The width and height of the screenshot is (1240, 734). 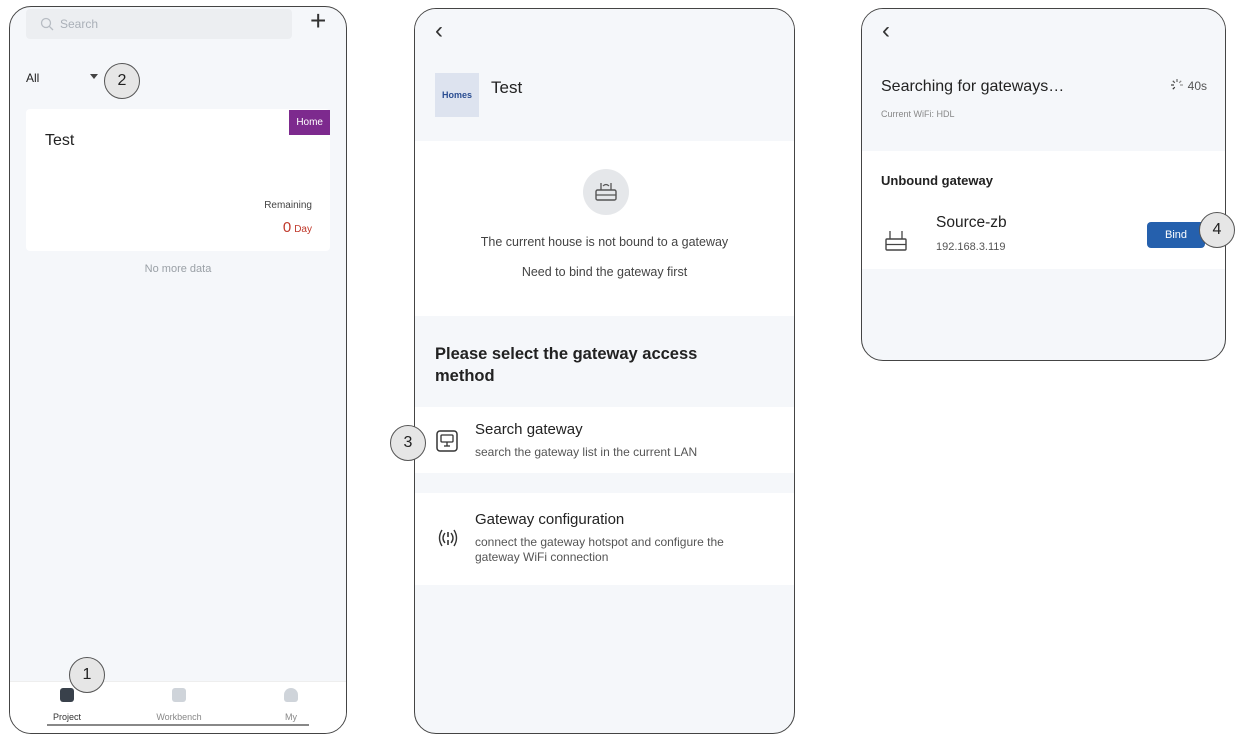 I want to click on tab-project-label: Project, so click(x=66, y=717).